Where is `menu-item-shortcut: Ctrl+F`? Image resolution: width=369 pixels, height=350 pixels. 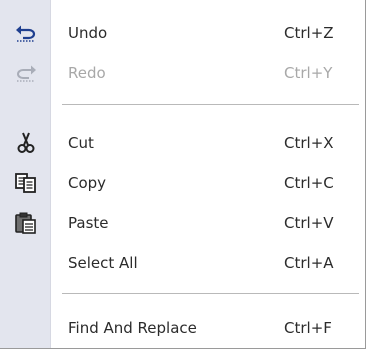 menu-item-shortcut: Ctrl+F is located at coordinates (308, 328).